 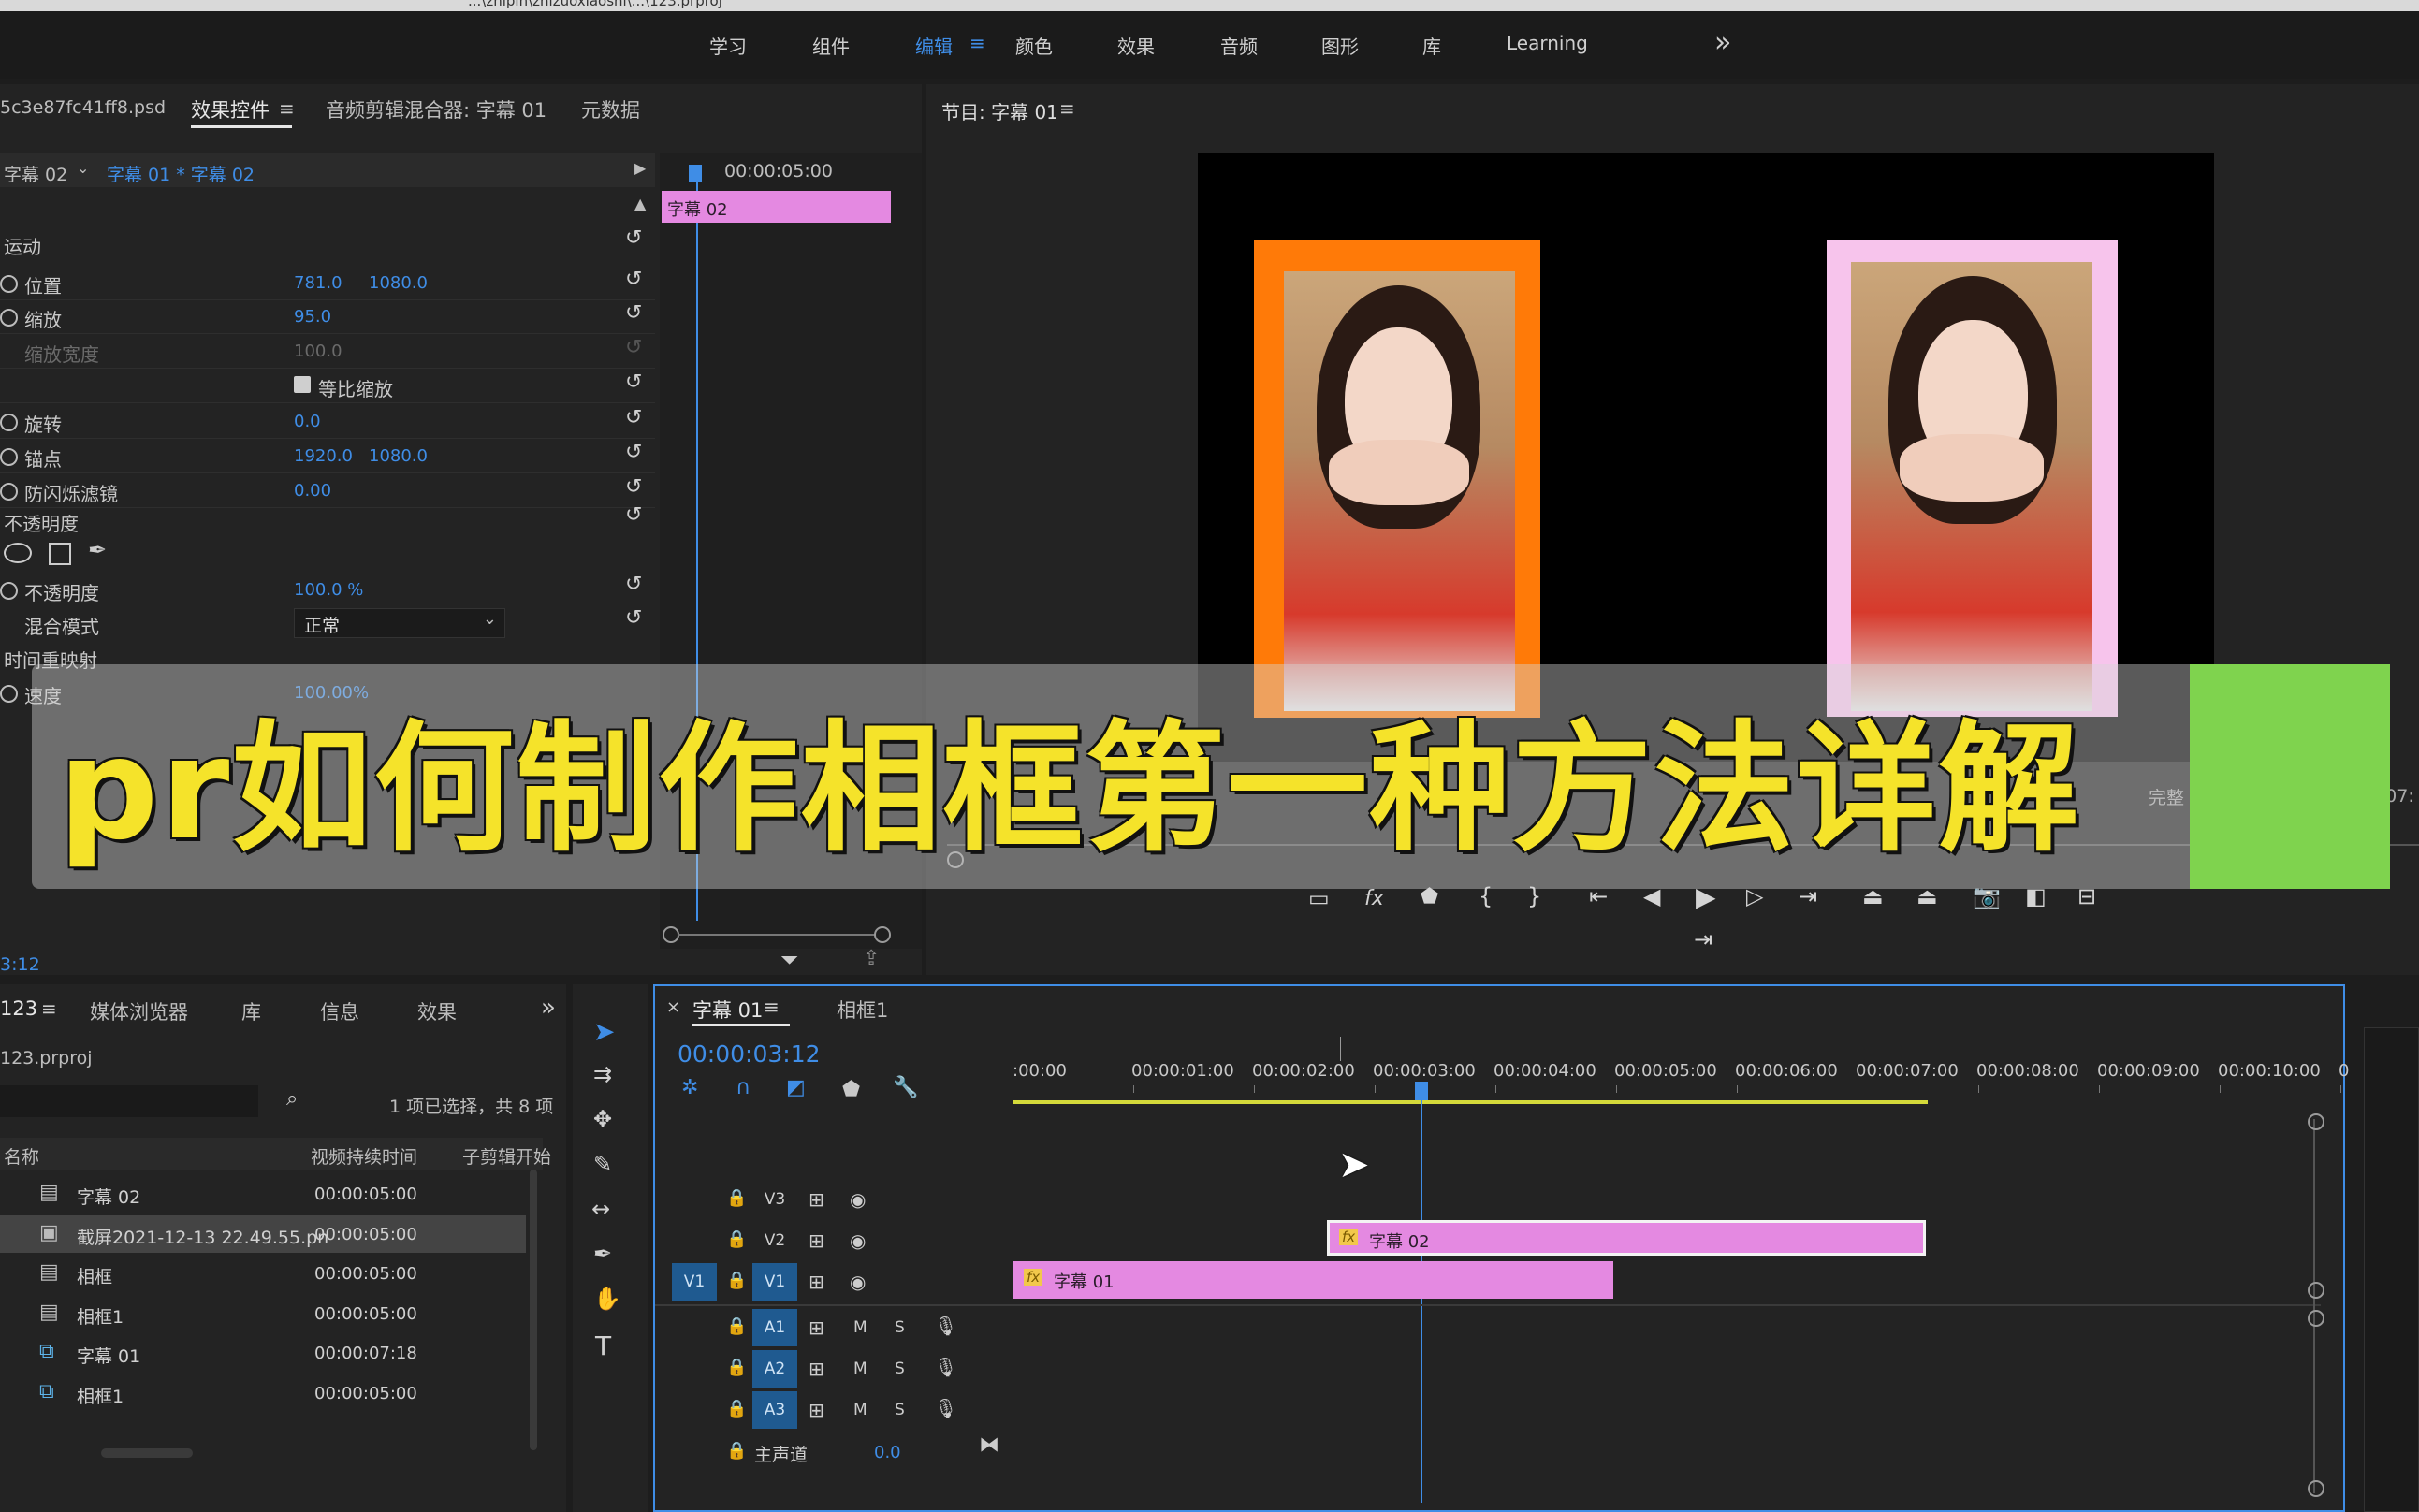 What do you see at coordinates (1547, 43) in the screenshot?
I see `workspace-tab-8: Learning` at bounding box center [1547, 43].